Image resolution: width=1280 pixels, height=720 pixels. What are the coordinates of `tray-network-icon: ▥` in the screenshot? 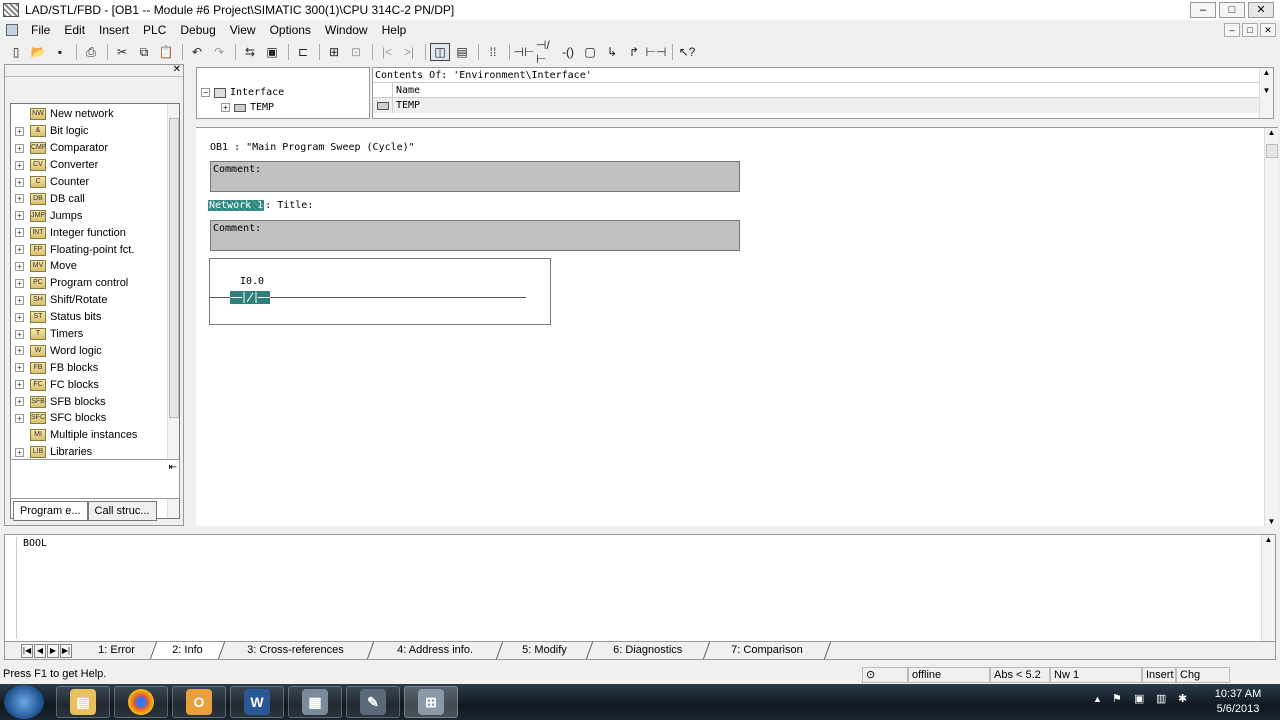 It's located at (1161, 698).